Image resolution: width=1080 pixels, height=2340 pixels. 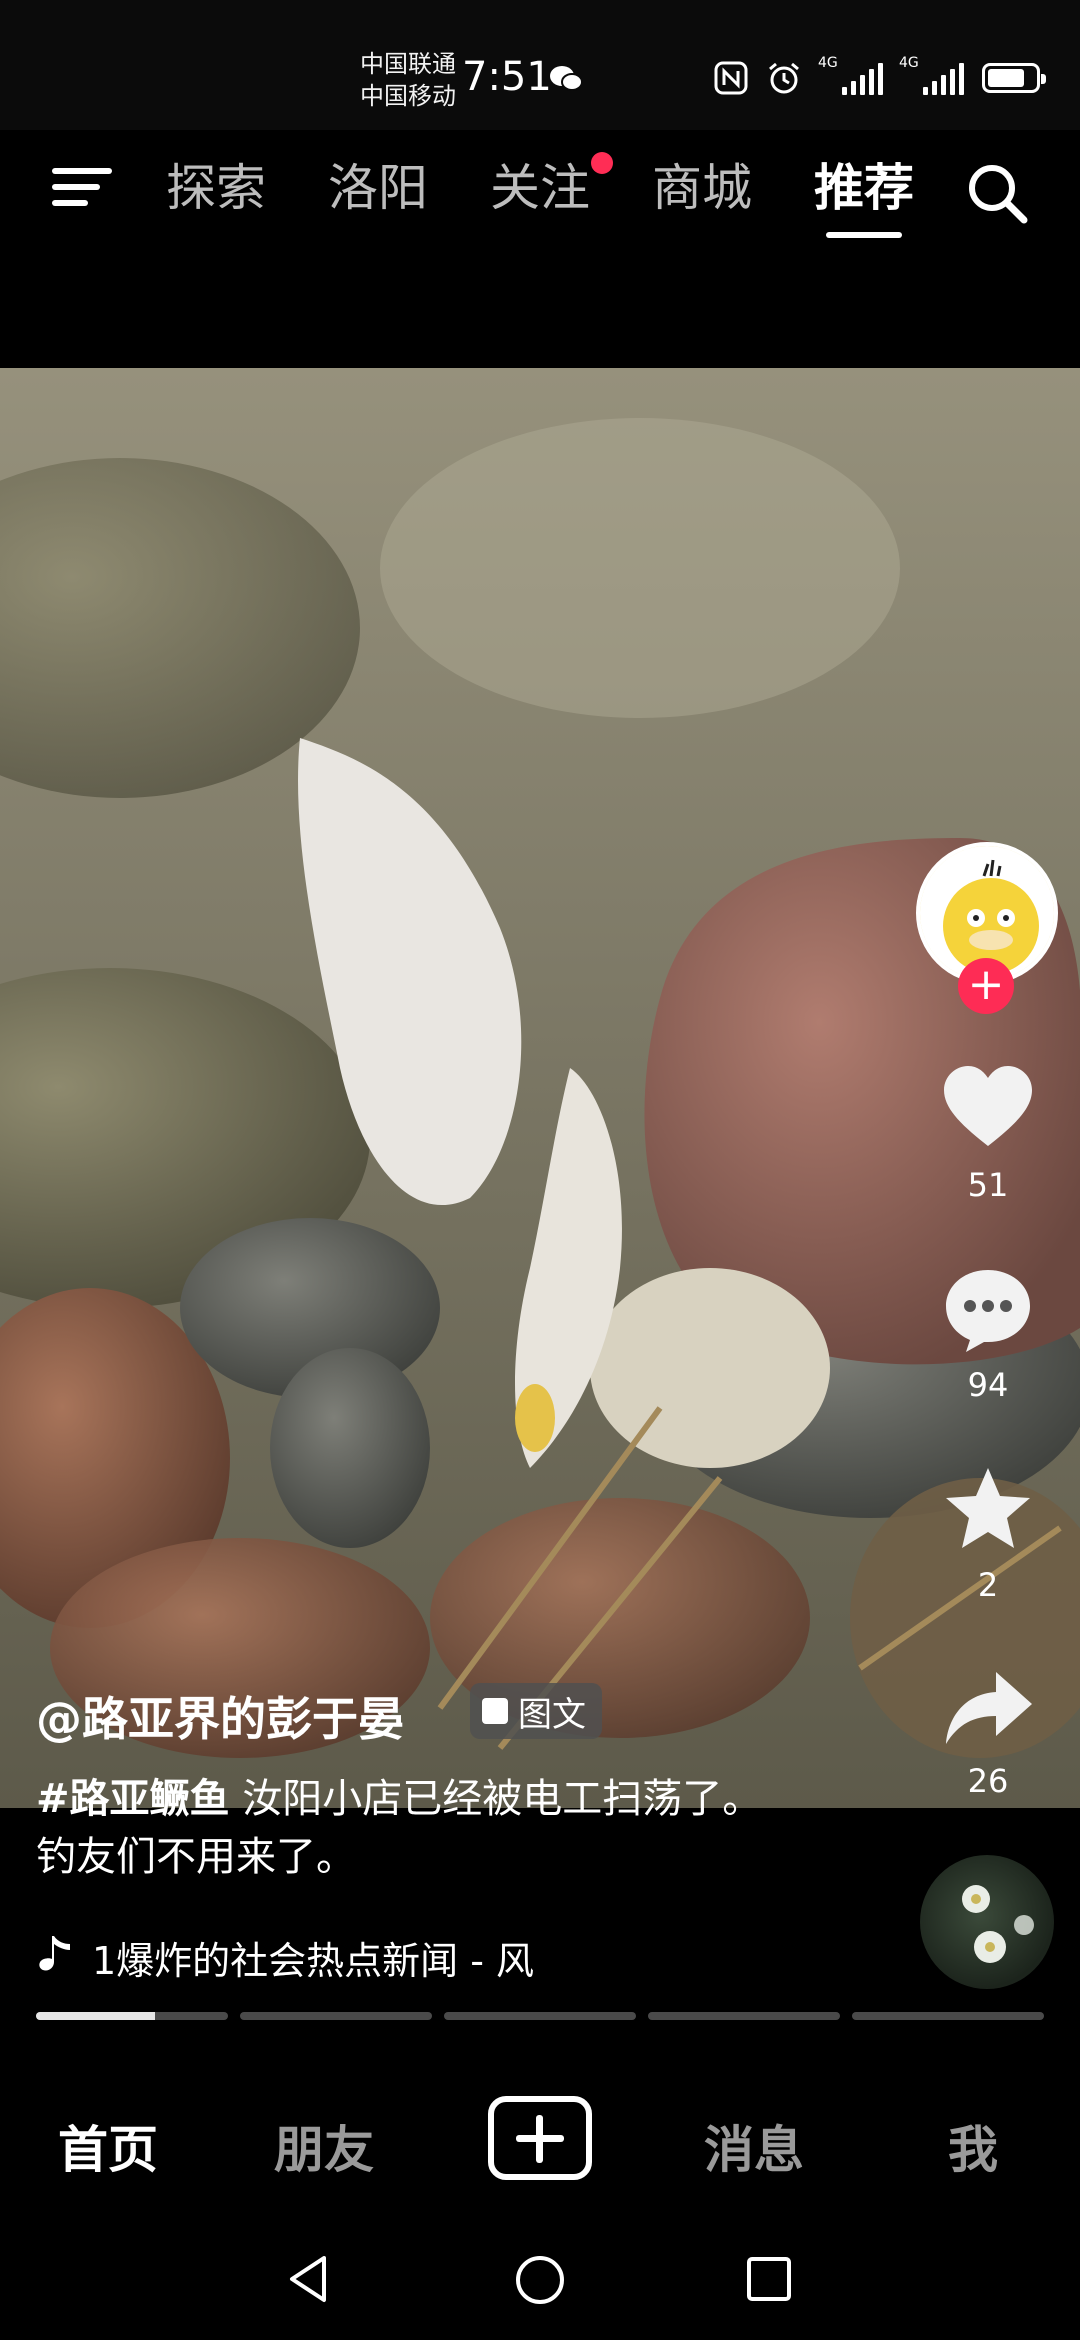 I want to click on carrier-1: 中国联通, so click(x=408, y=64).